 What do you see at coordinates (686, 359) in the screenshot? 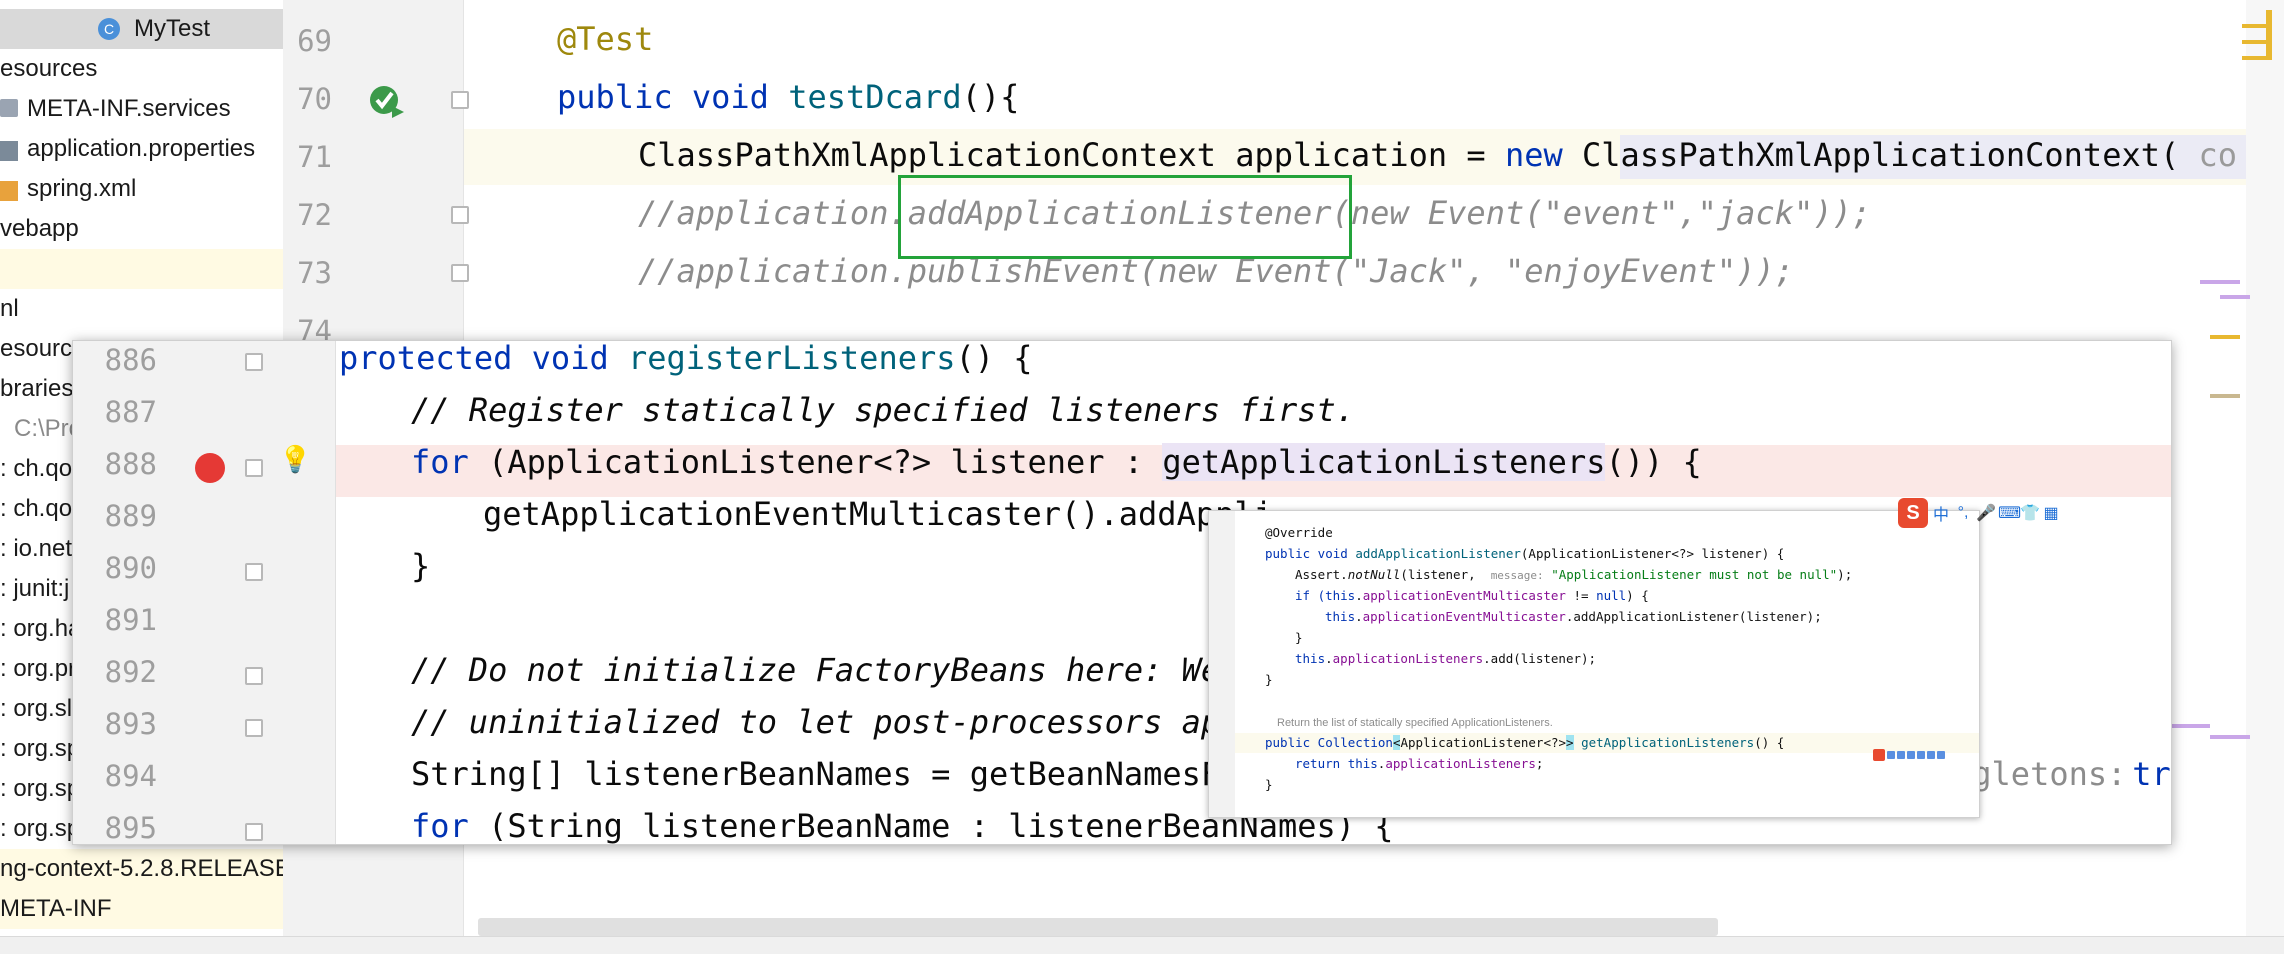
I see `popup-line-886: protected void registerListeners() {` at bounding box center [686, 359].